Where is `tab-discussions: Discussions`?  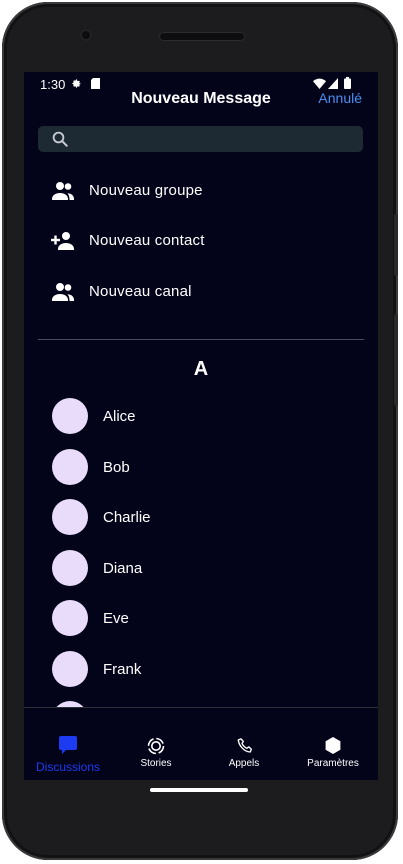 tab-discussions: Discussions is located at coordinates (68, 744).